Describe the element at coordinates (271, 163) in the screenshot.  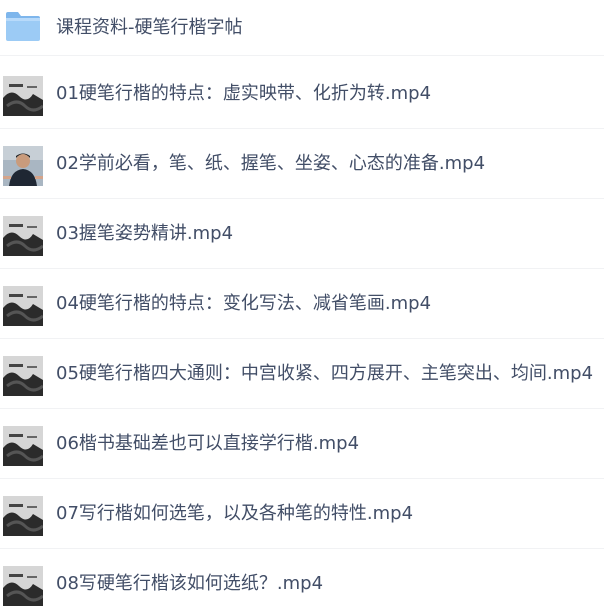
I see `file-name: 02学前必看，笔、纸、握笔、坐姿、心态的准备.mp4` at that location.